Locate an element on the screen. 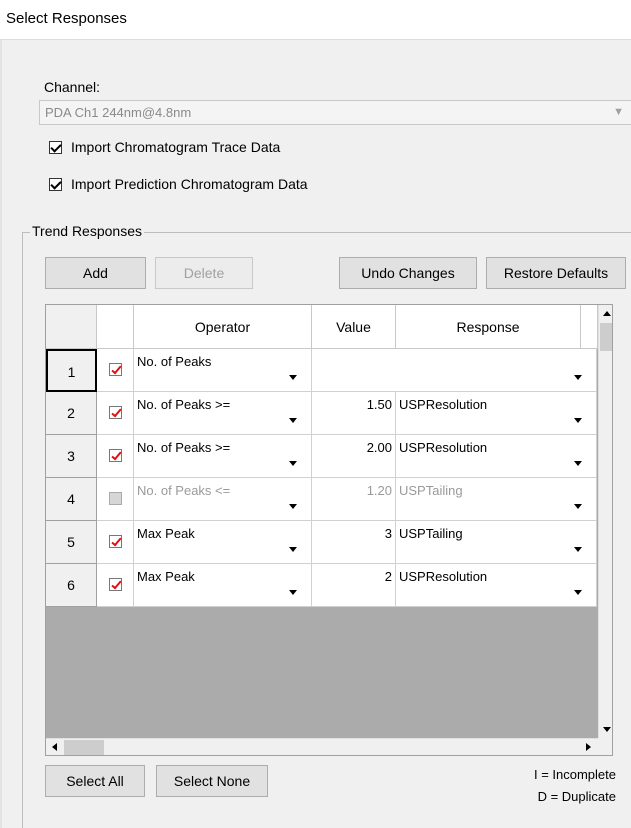  horizontal-scroll-thumb is located at coordinates (84, 747).